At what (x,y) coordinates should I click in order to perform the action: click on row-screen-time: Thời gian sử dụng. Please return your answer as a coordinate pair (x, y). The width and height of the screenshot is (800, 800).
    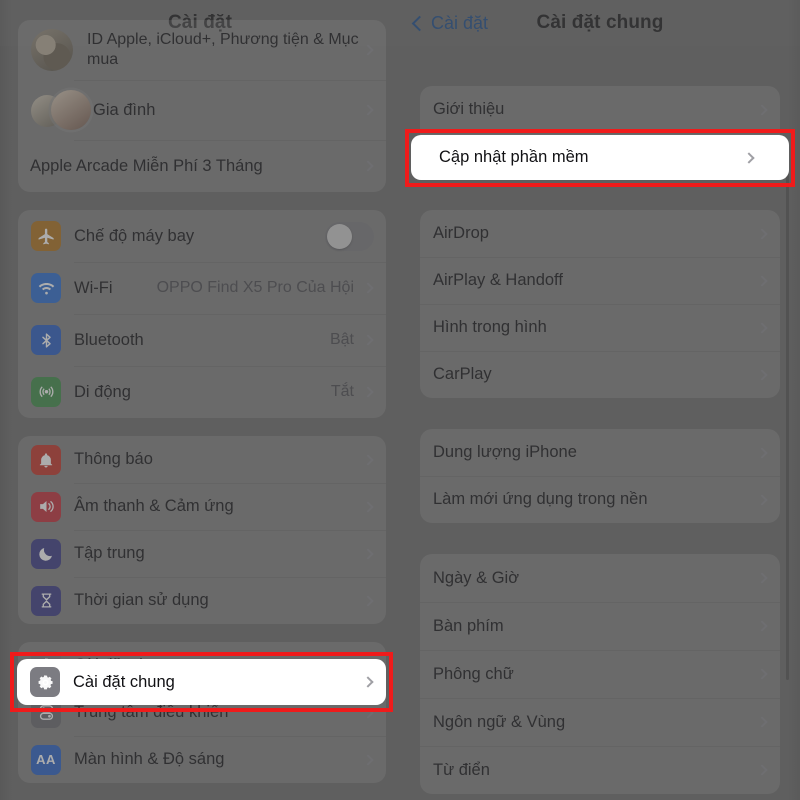
    Looking at the image, I should click on (202, 600).